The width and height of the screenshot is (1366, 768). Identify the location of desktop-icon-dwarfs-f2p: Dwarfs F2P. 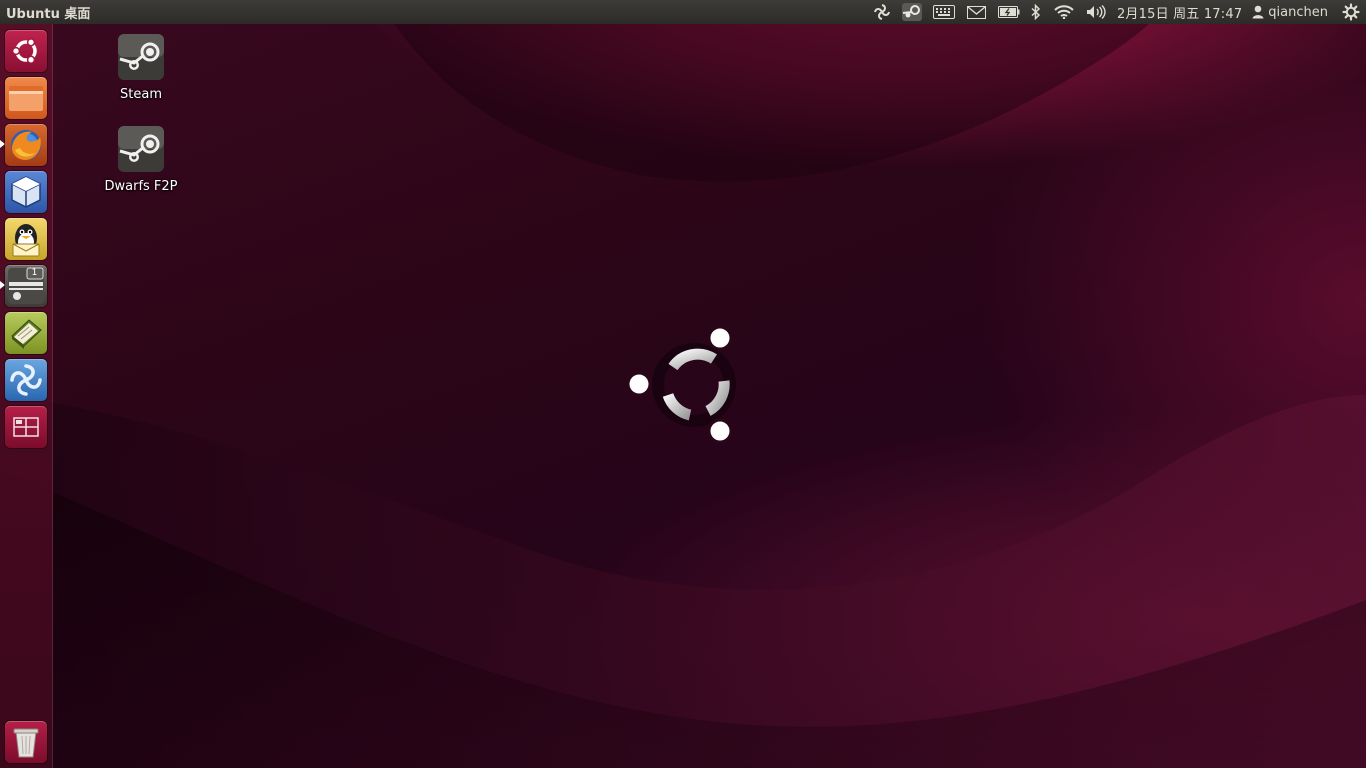
(141, 159).